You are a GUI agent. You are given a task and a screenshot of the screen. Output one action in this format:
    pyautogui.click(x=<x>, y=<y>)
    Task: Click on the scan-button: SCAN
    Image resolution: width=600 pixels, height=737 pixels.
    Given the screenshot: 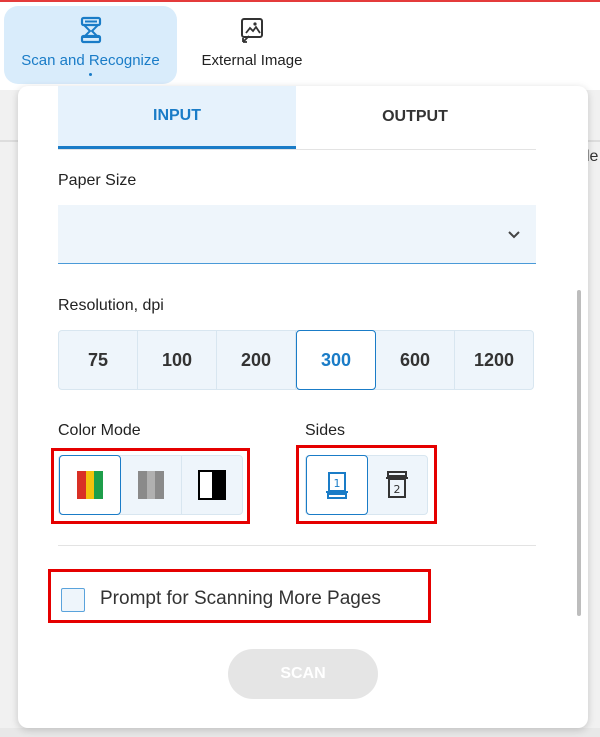 What is the action you would take?
    pyautogui.click(x=303, y=674)
    